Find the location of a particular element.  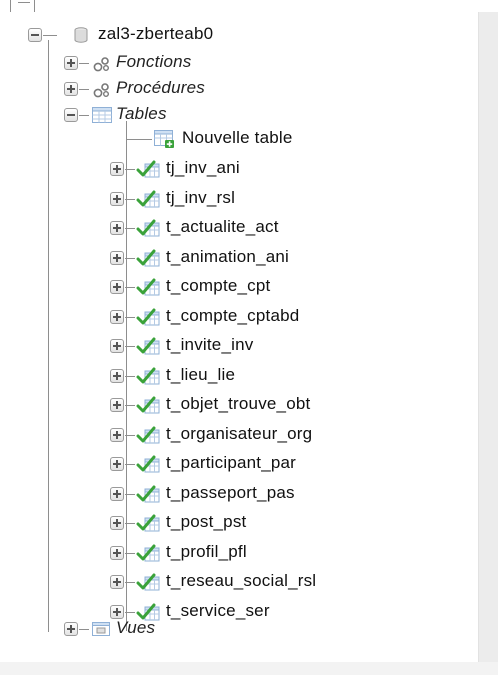

table-row: tj_inv_rsl is located at coordinates (280, 199).